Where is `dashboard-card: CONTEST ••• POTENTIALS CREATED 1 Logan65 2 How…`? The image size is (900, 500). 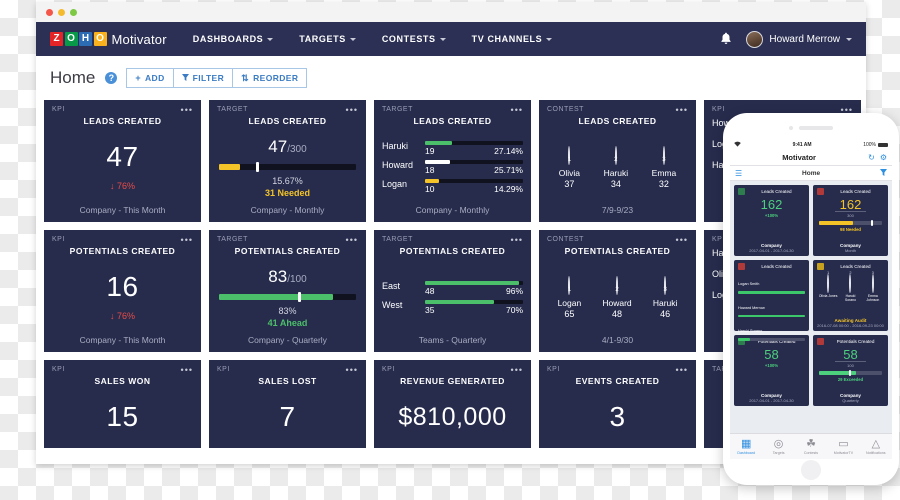 dashboard-card: CONTEST ••• POTENTIALS CREATED 1 Logan65 2 How… is located at coordinates (617, 291).